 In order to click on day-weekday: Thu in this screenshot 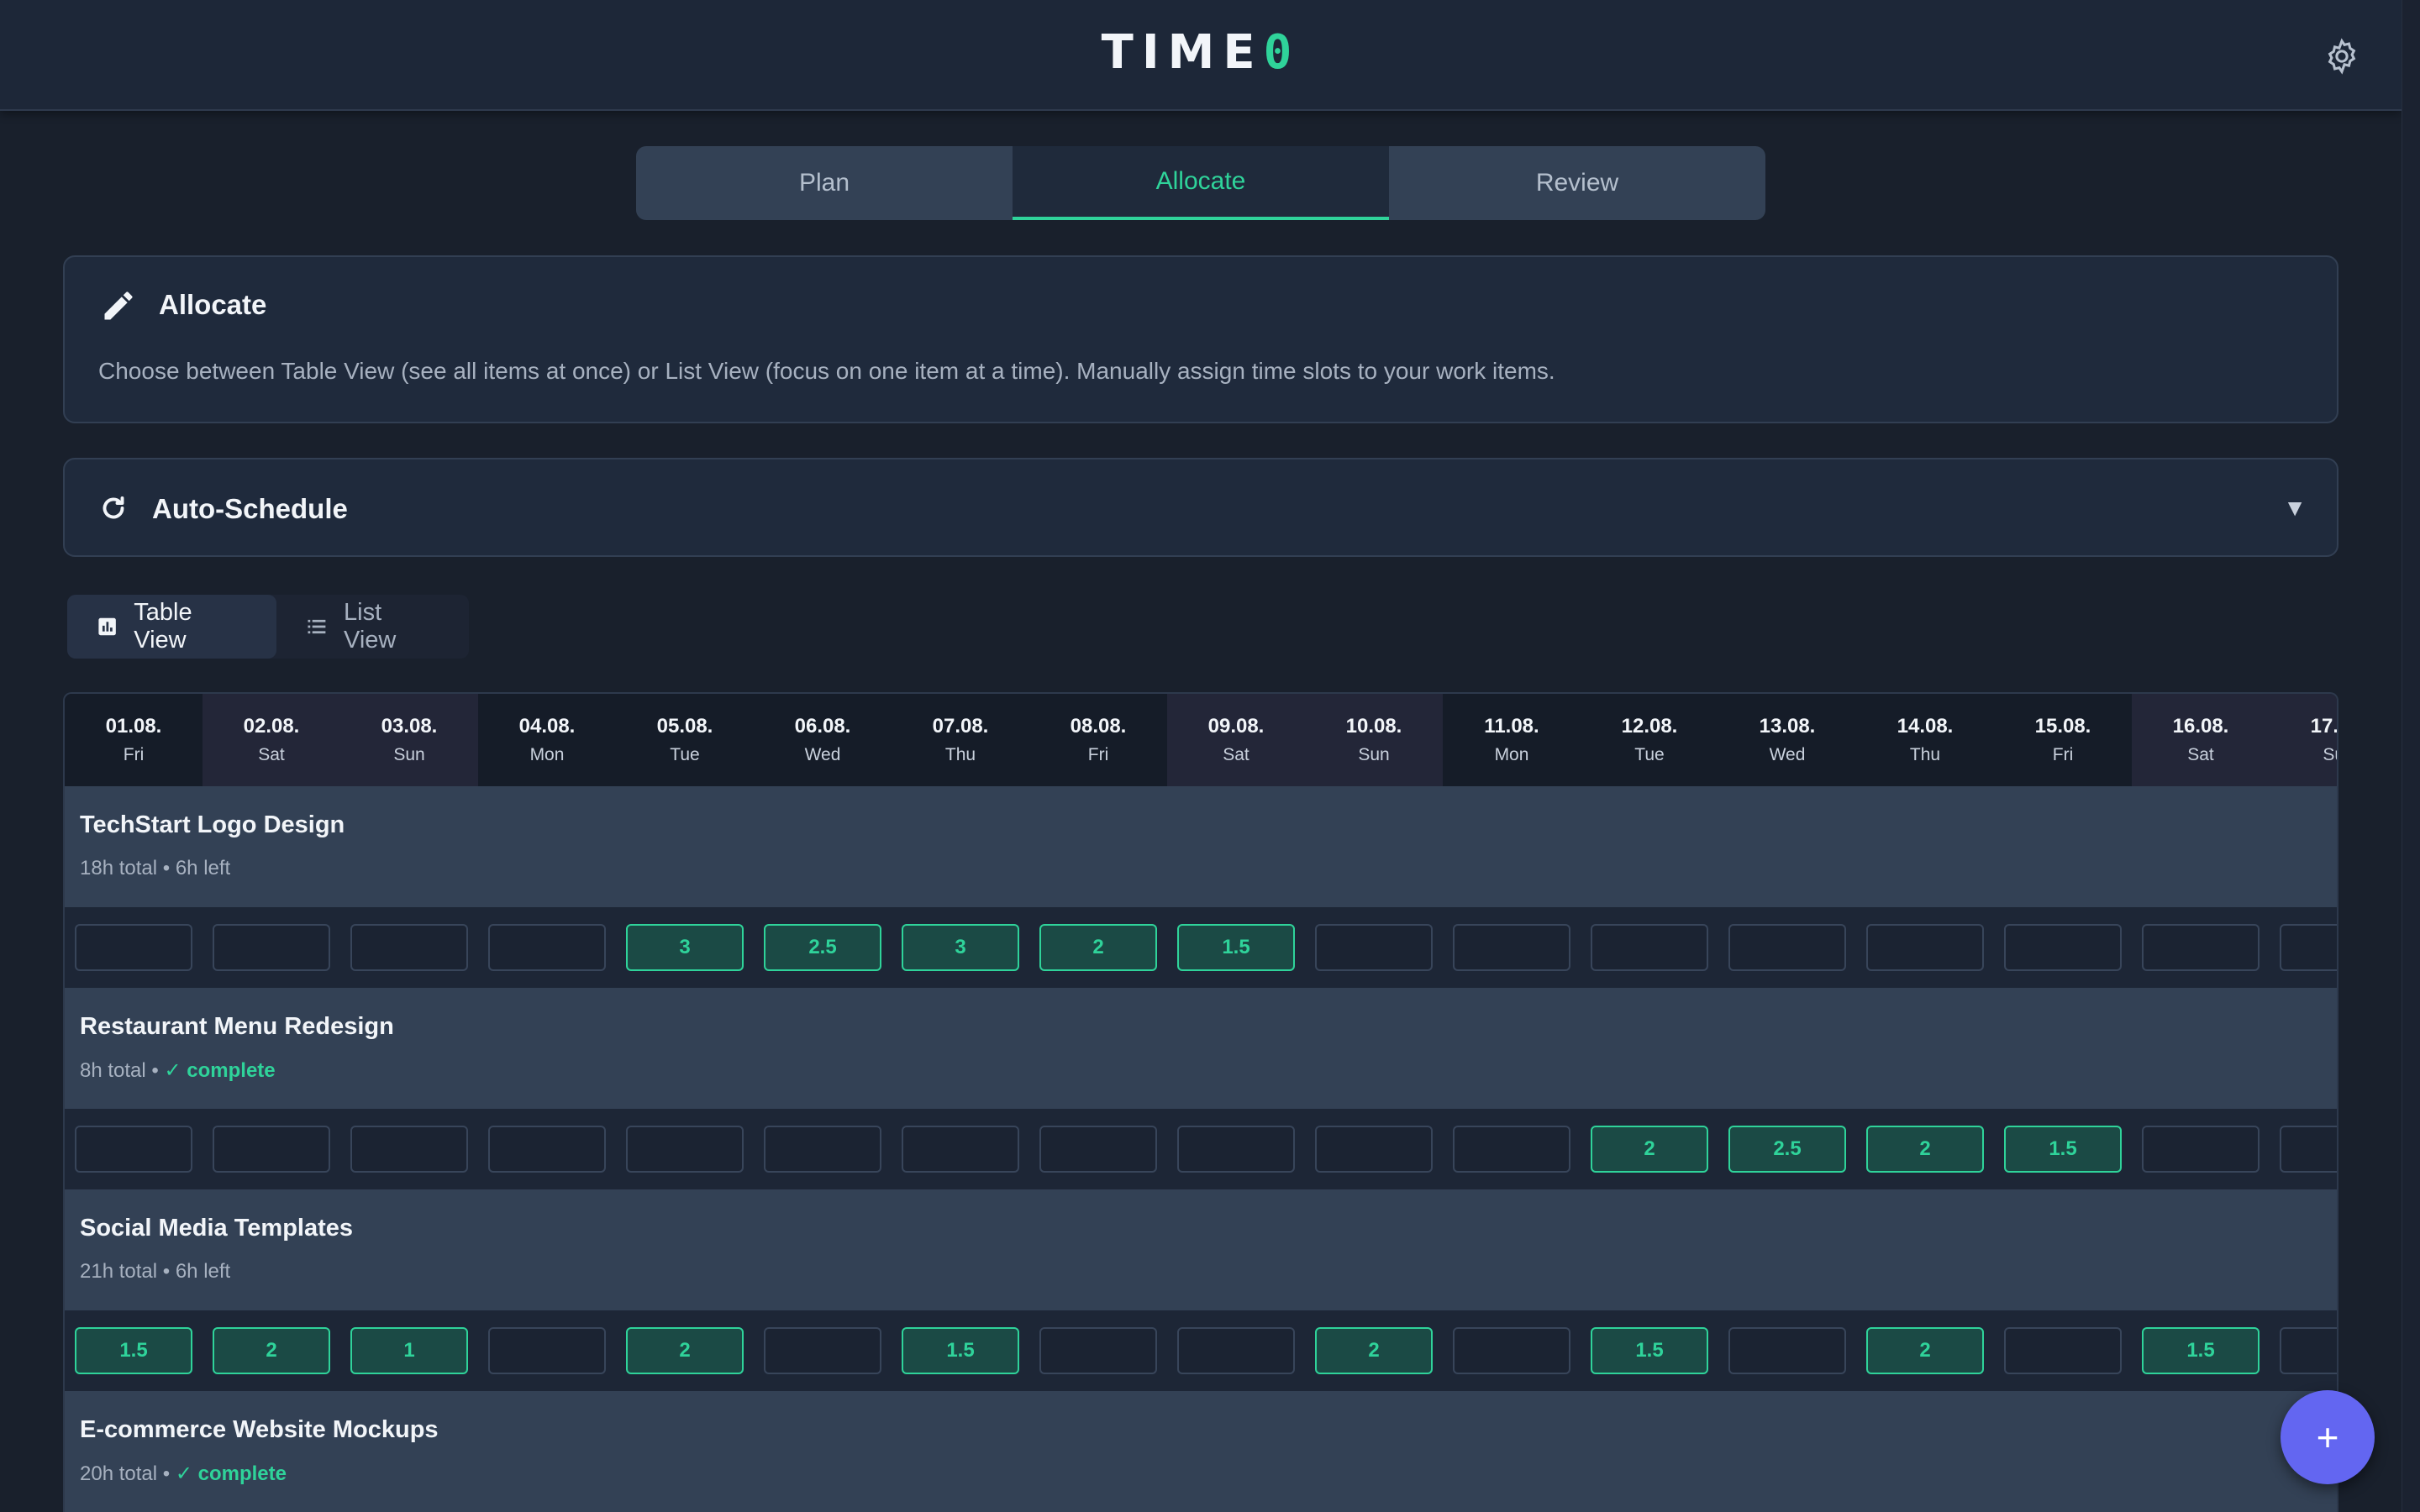, I will do `click(1925, 754)`.